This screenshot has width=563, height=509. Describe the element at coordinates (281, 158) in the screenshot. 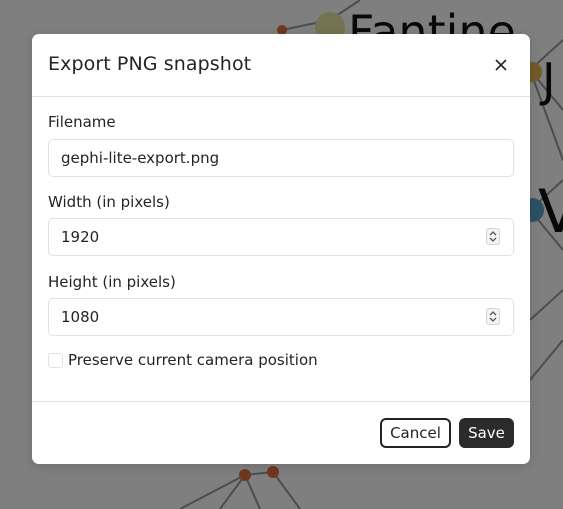

I see `filename-input` at that location.